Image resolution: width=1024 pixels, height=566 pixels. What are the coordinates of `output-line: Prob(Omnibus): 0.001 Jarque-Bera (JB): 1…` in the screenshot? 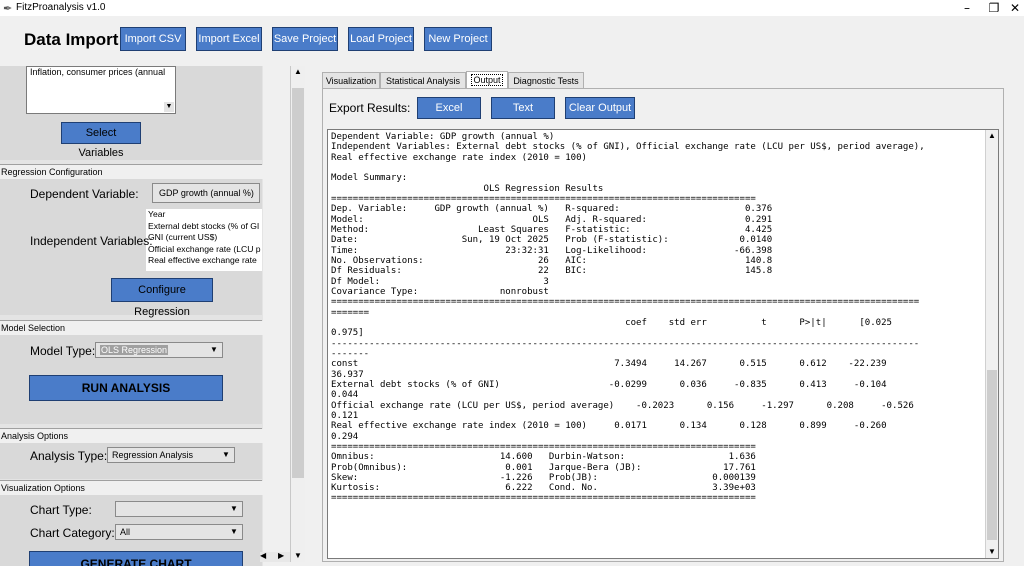 It's located at (543, 467).